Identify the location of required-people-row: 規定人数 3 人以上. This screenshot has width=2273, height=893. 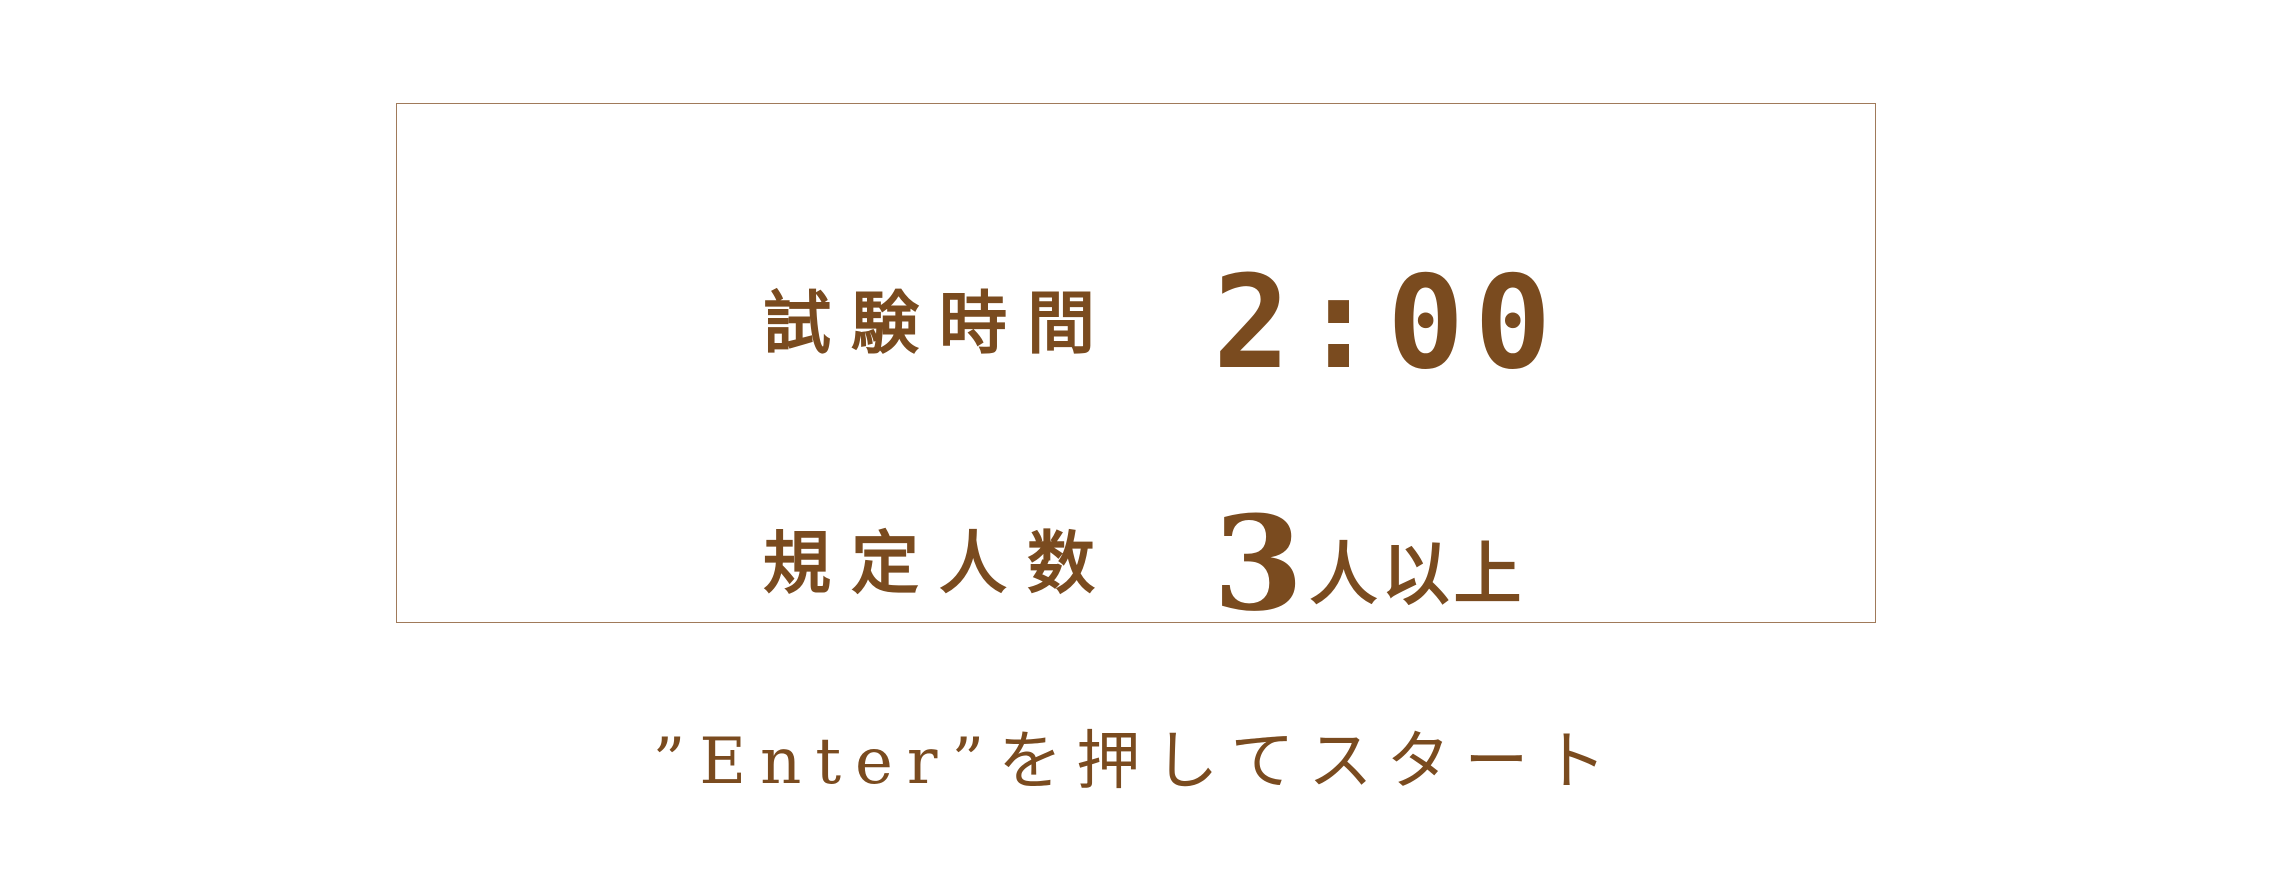
(1136, 564).